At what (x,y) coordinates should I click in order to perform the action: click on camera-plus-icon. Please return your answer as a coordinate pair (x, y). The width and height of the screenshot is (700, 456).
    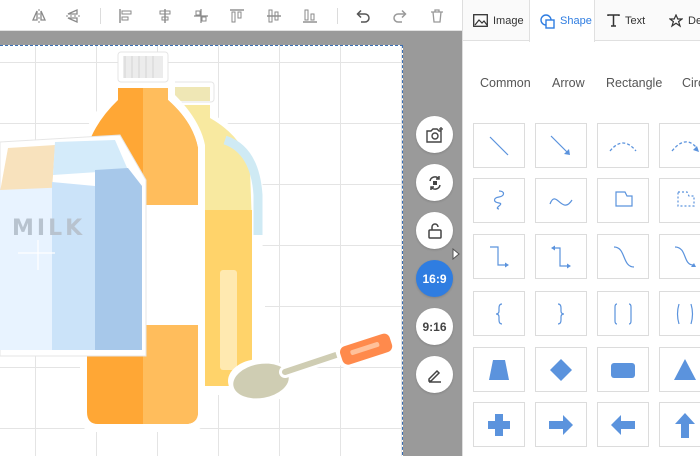
    Looking at the image, I should click on (434, 134).